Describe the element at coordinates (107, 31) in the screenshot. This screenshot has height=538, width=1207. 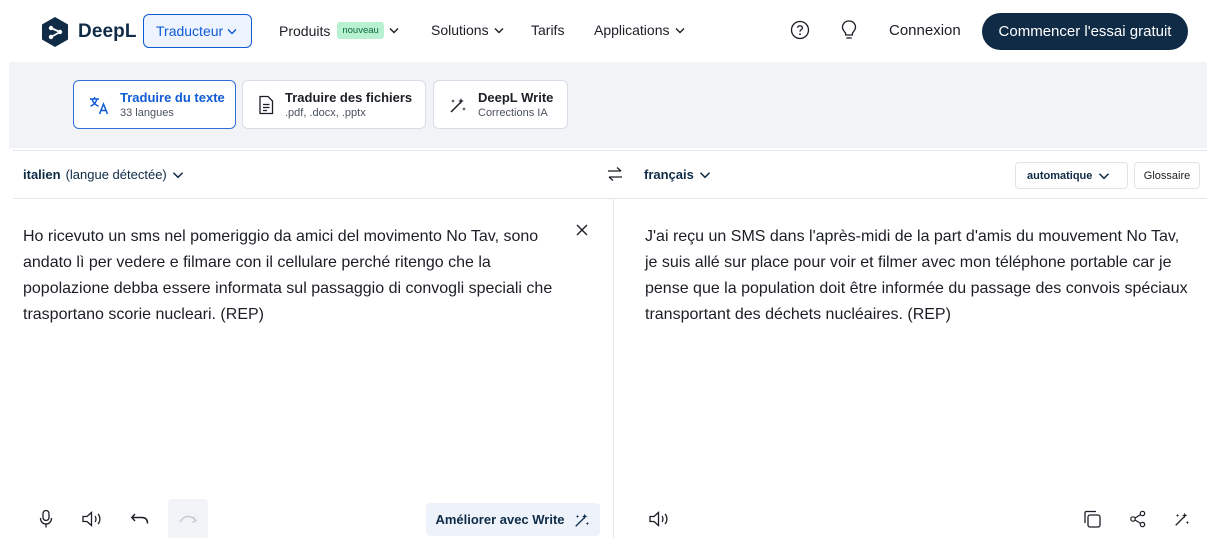
I see `logo-text: DeepL` at that location.